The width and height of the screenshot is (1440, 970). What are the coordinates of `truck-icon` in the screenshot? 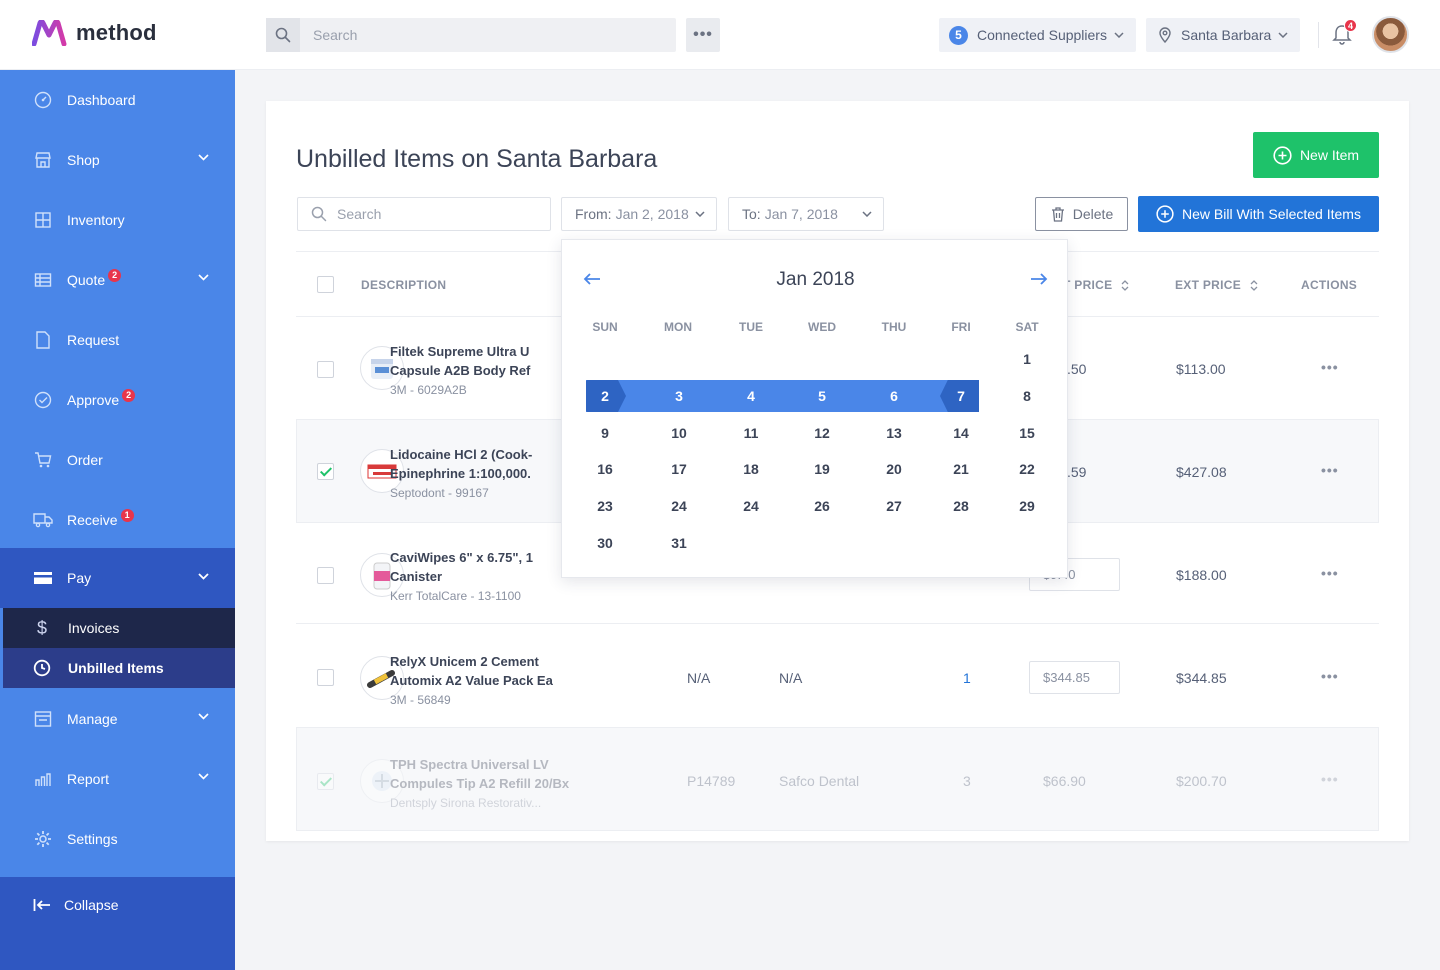 It's located at (43, 520).